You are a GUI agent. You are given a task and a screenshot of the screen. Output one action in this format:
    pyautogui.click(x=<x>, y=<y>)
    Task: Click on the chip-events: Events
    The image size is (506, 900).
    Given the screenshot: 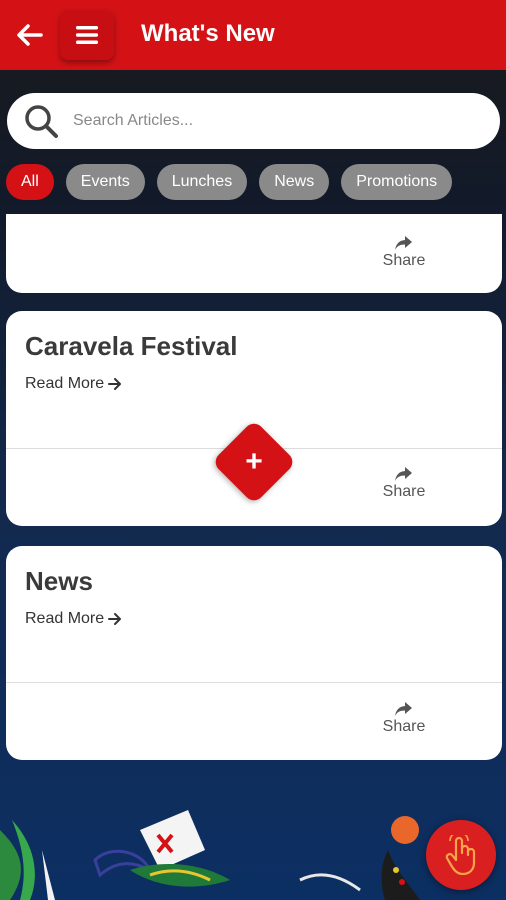 What is the action you would take?
    pyautogui.click(x=105, y=182)
    